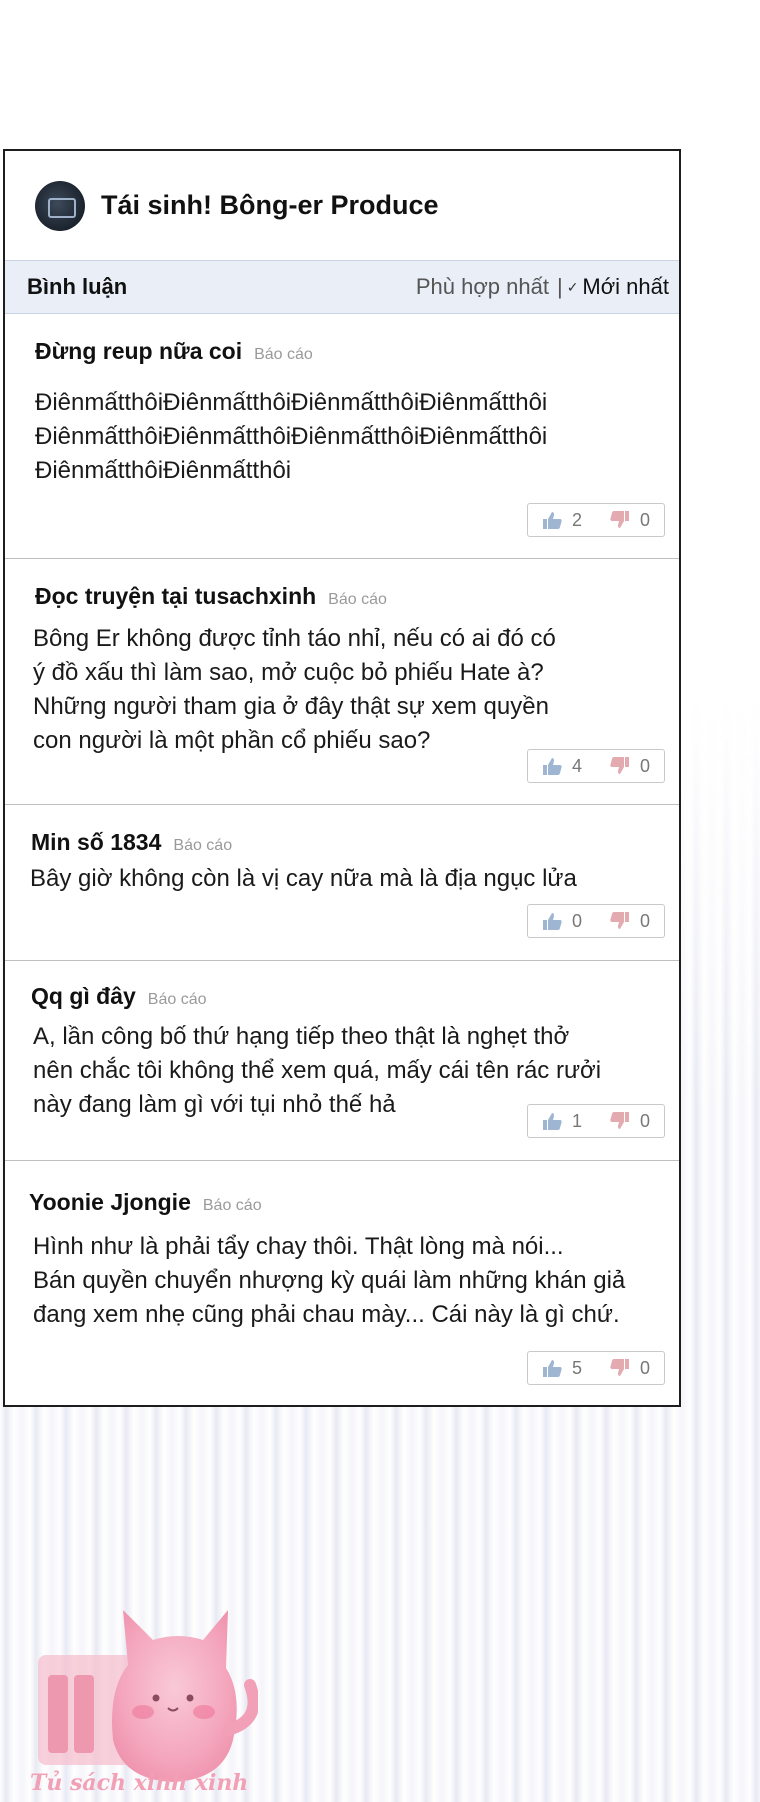 The height and width of the screenshot is (1802, 760). I want to click on like-button: 4, so click(562, 766).